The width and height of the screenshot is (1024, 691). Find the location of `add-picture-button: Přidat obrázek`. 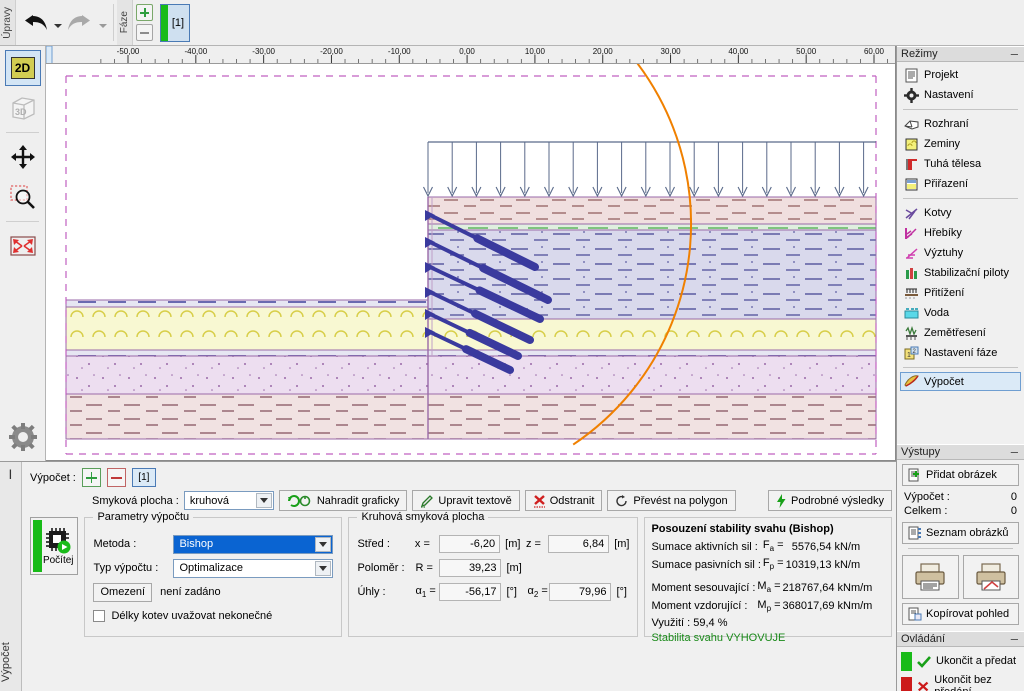

add-picture-button: Přidat obrázek is located at coordinates (960, 475).